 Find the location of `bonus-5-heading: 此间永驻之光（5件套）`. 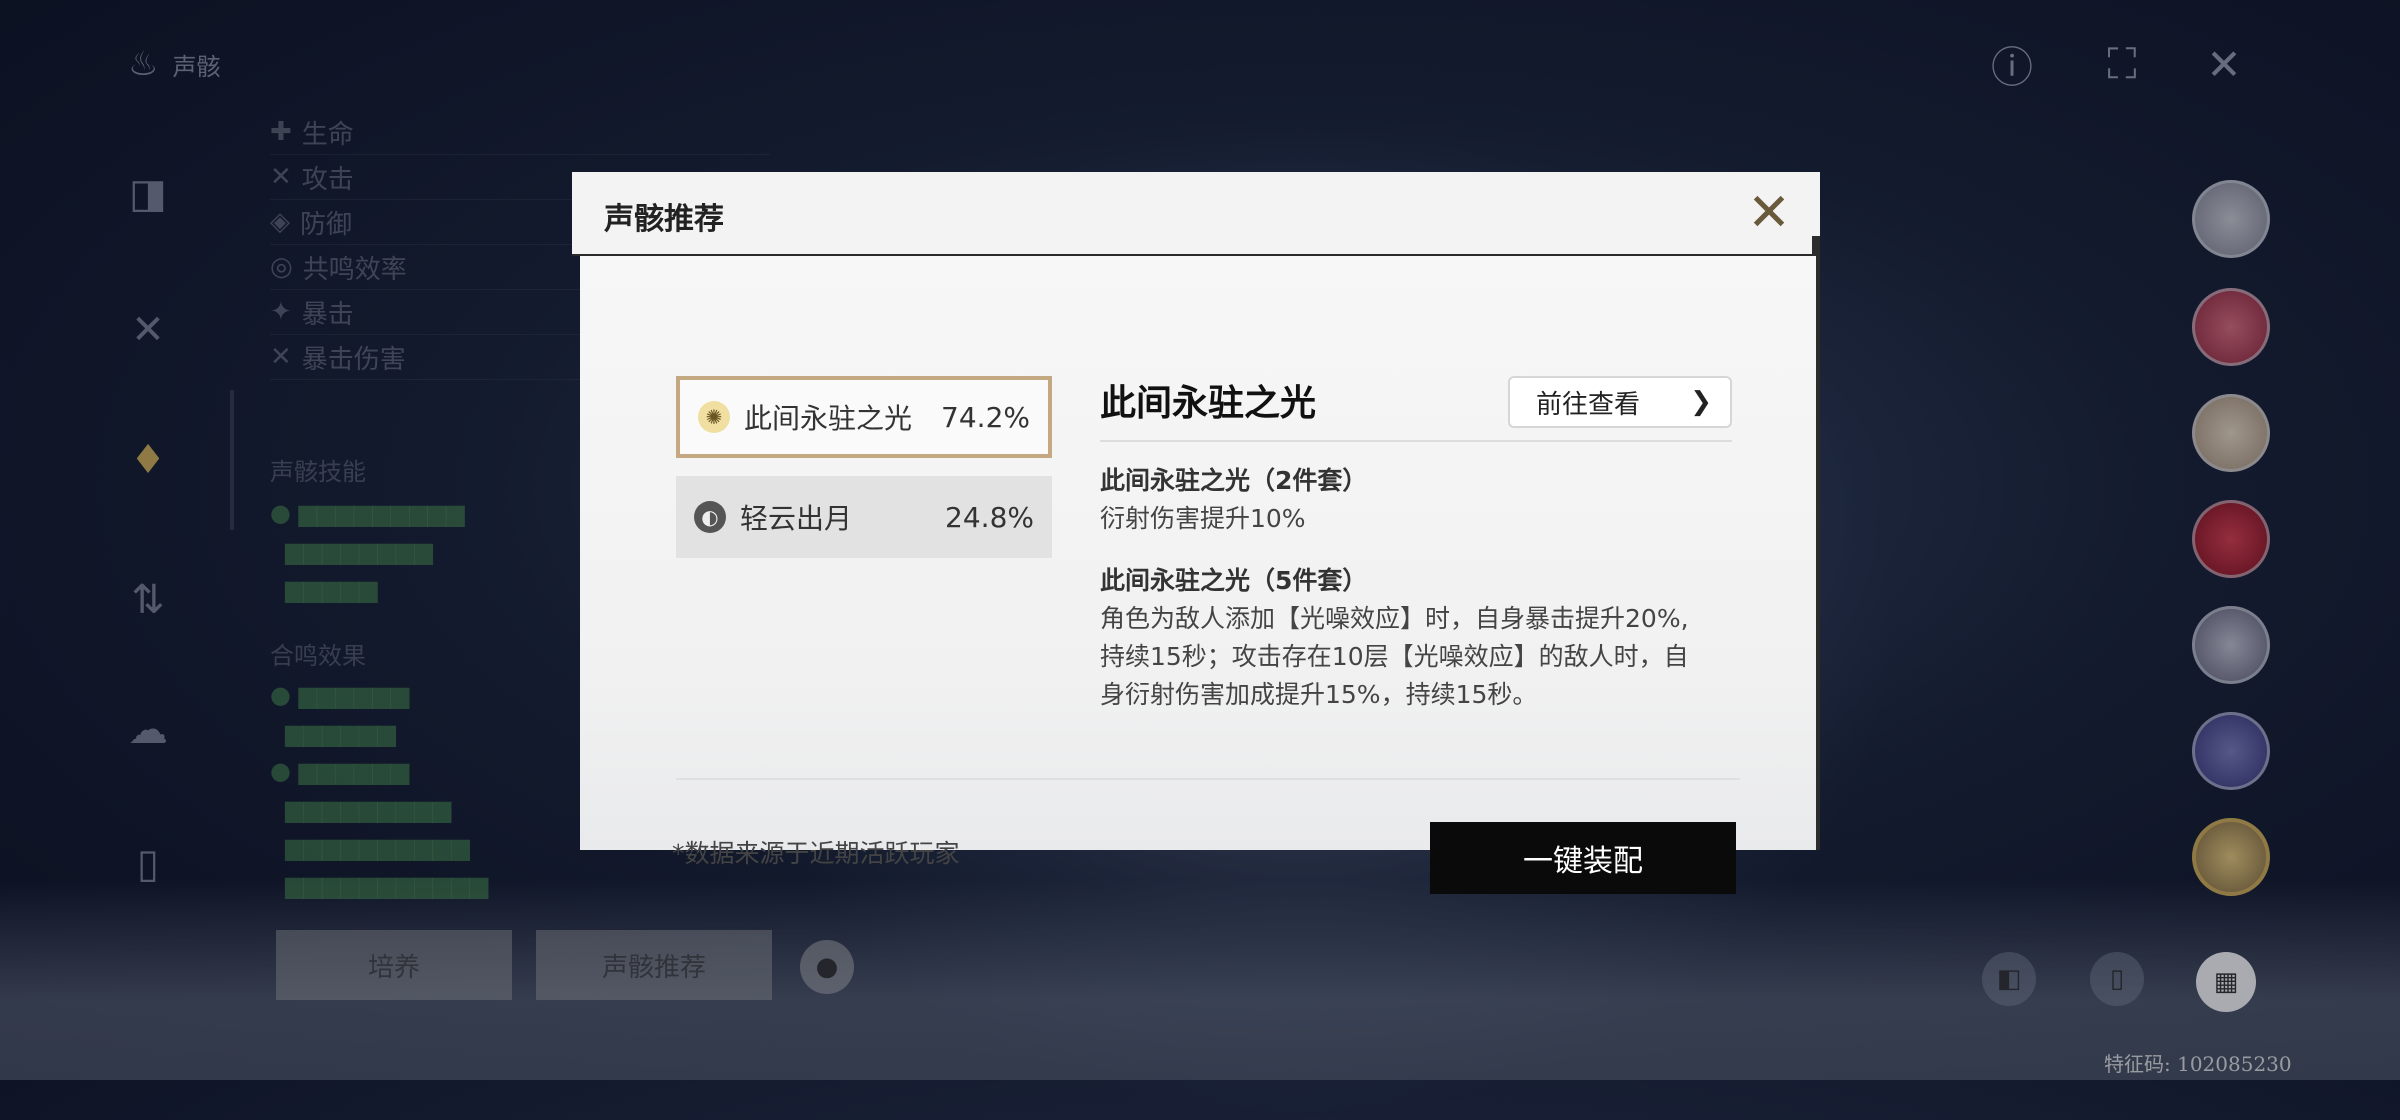

bonus-5-heading: 此间永驻之光（5件套） is located at coordinates (1234, 580).